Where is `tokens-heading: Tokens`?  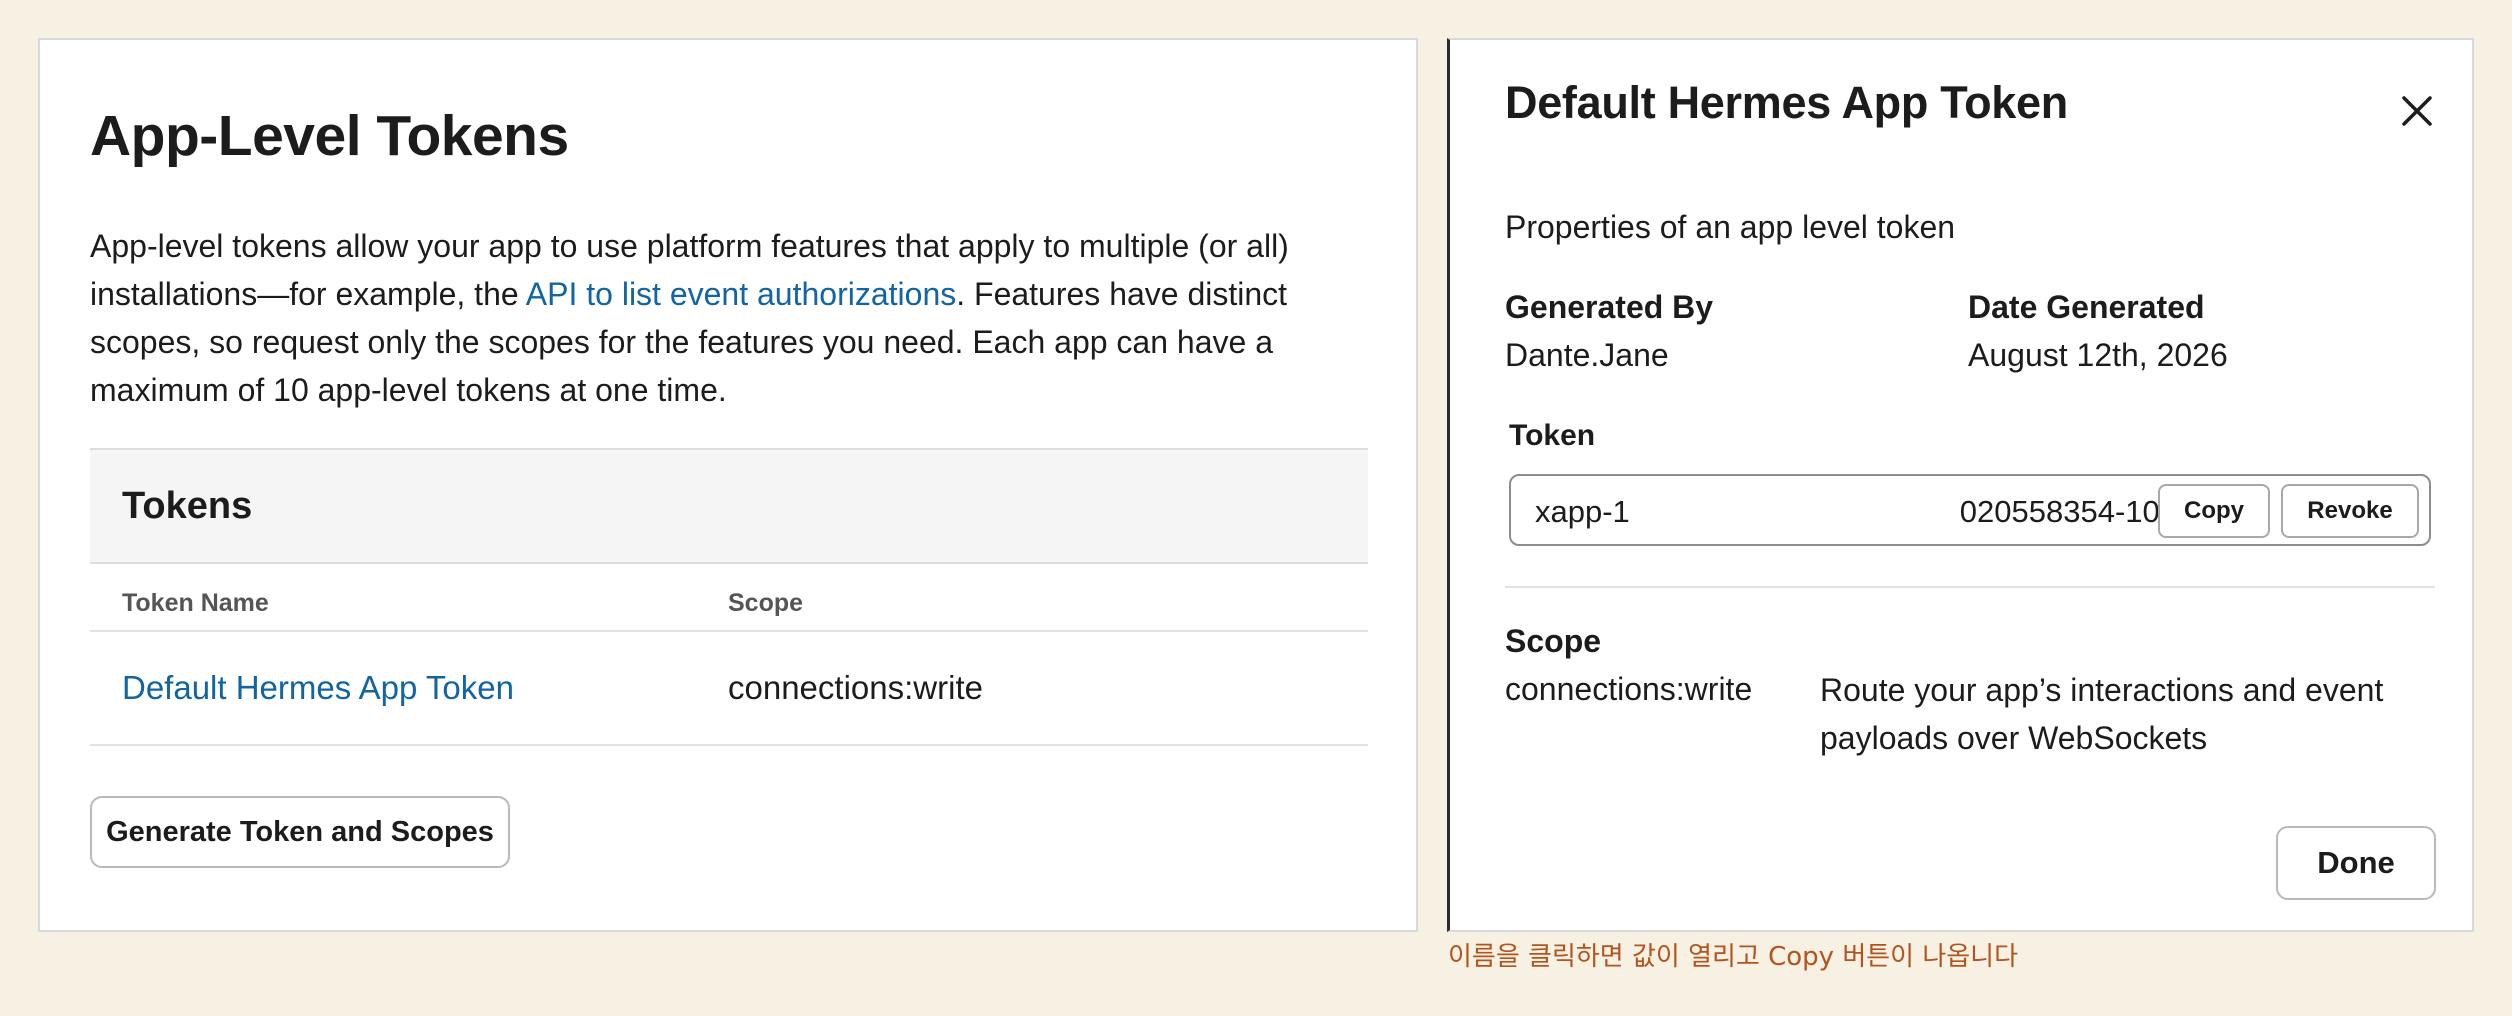 tokens-heading: Tokens is located at coordinates (187, 506).